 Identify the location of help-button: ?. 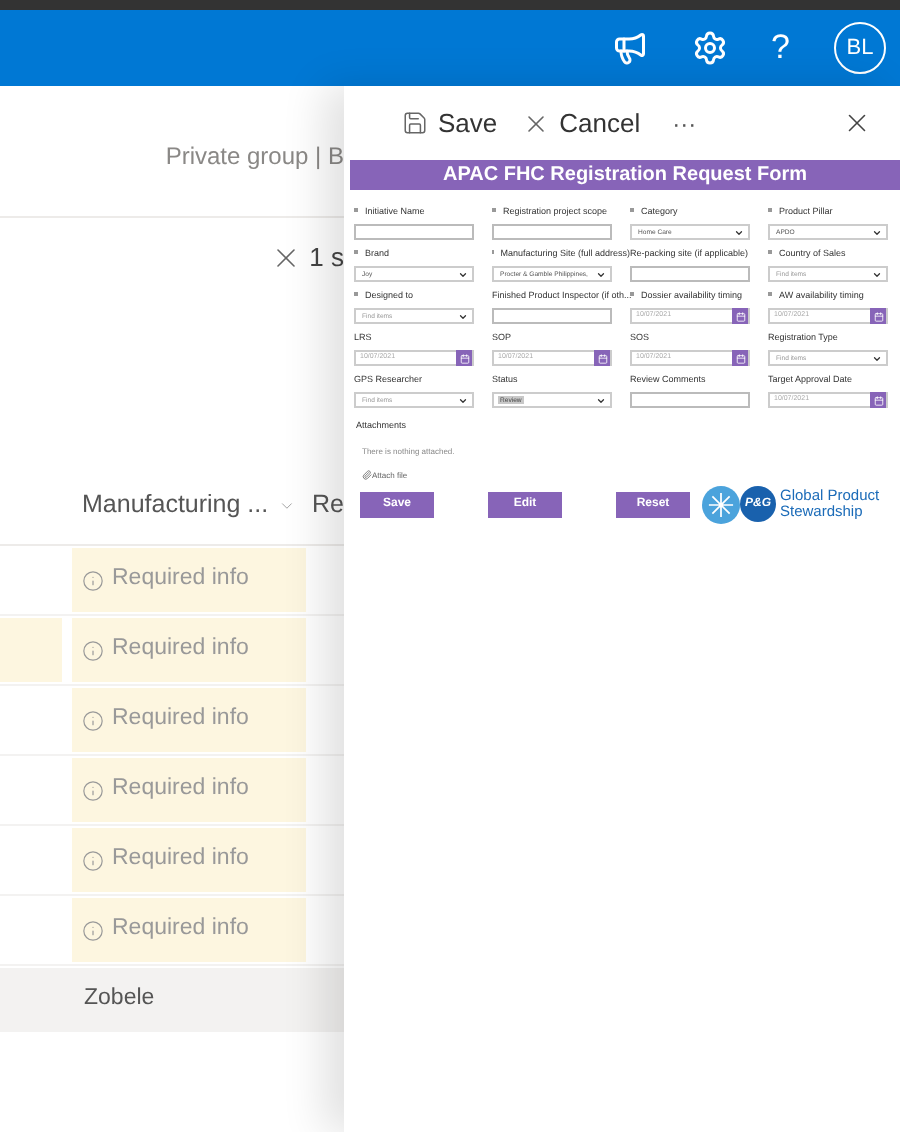
(780, 48).